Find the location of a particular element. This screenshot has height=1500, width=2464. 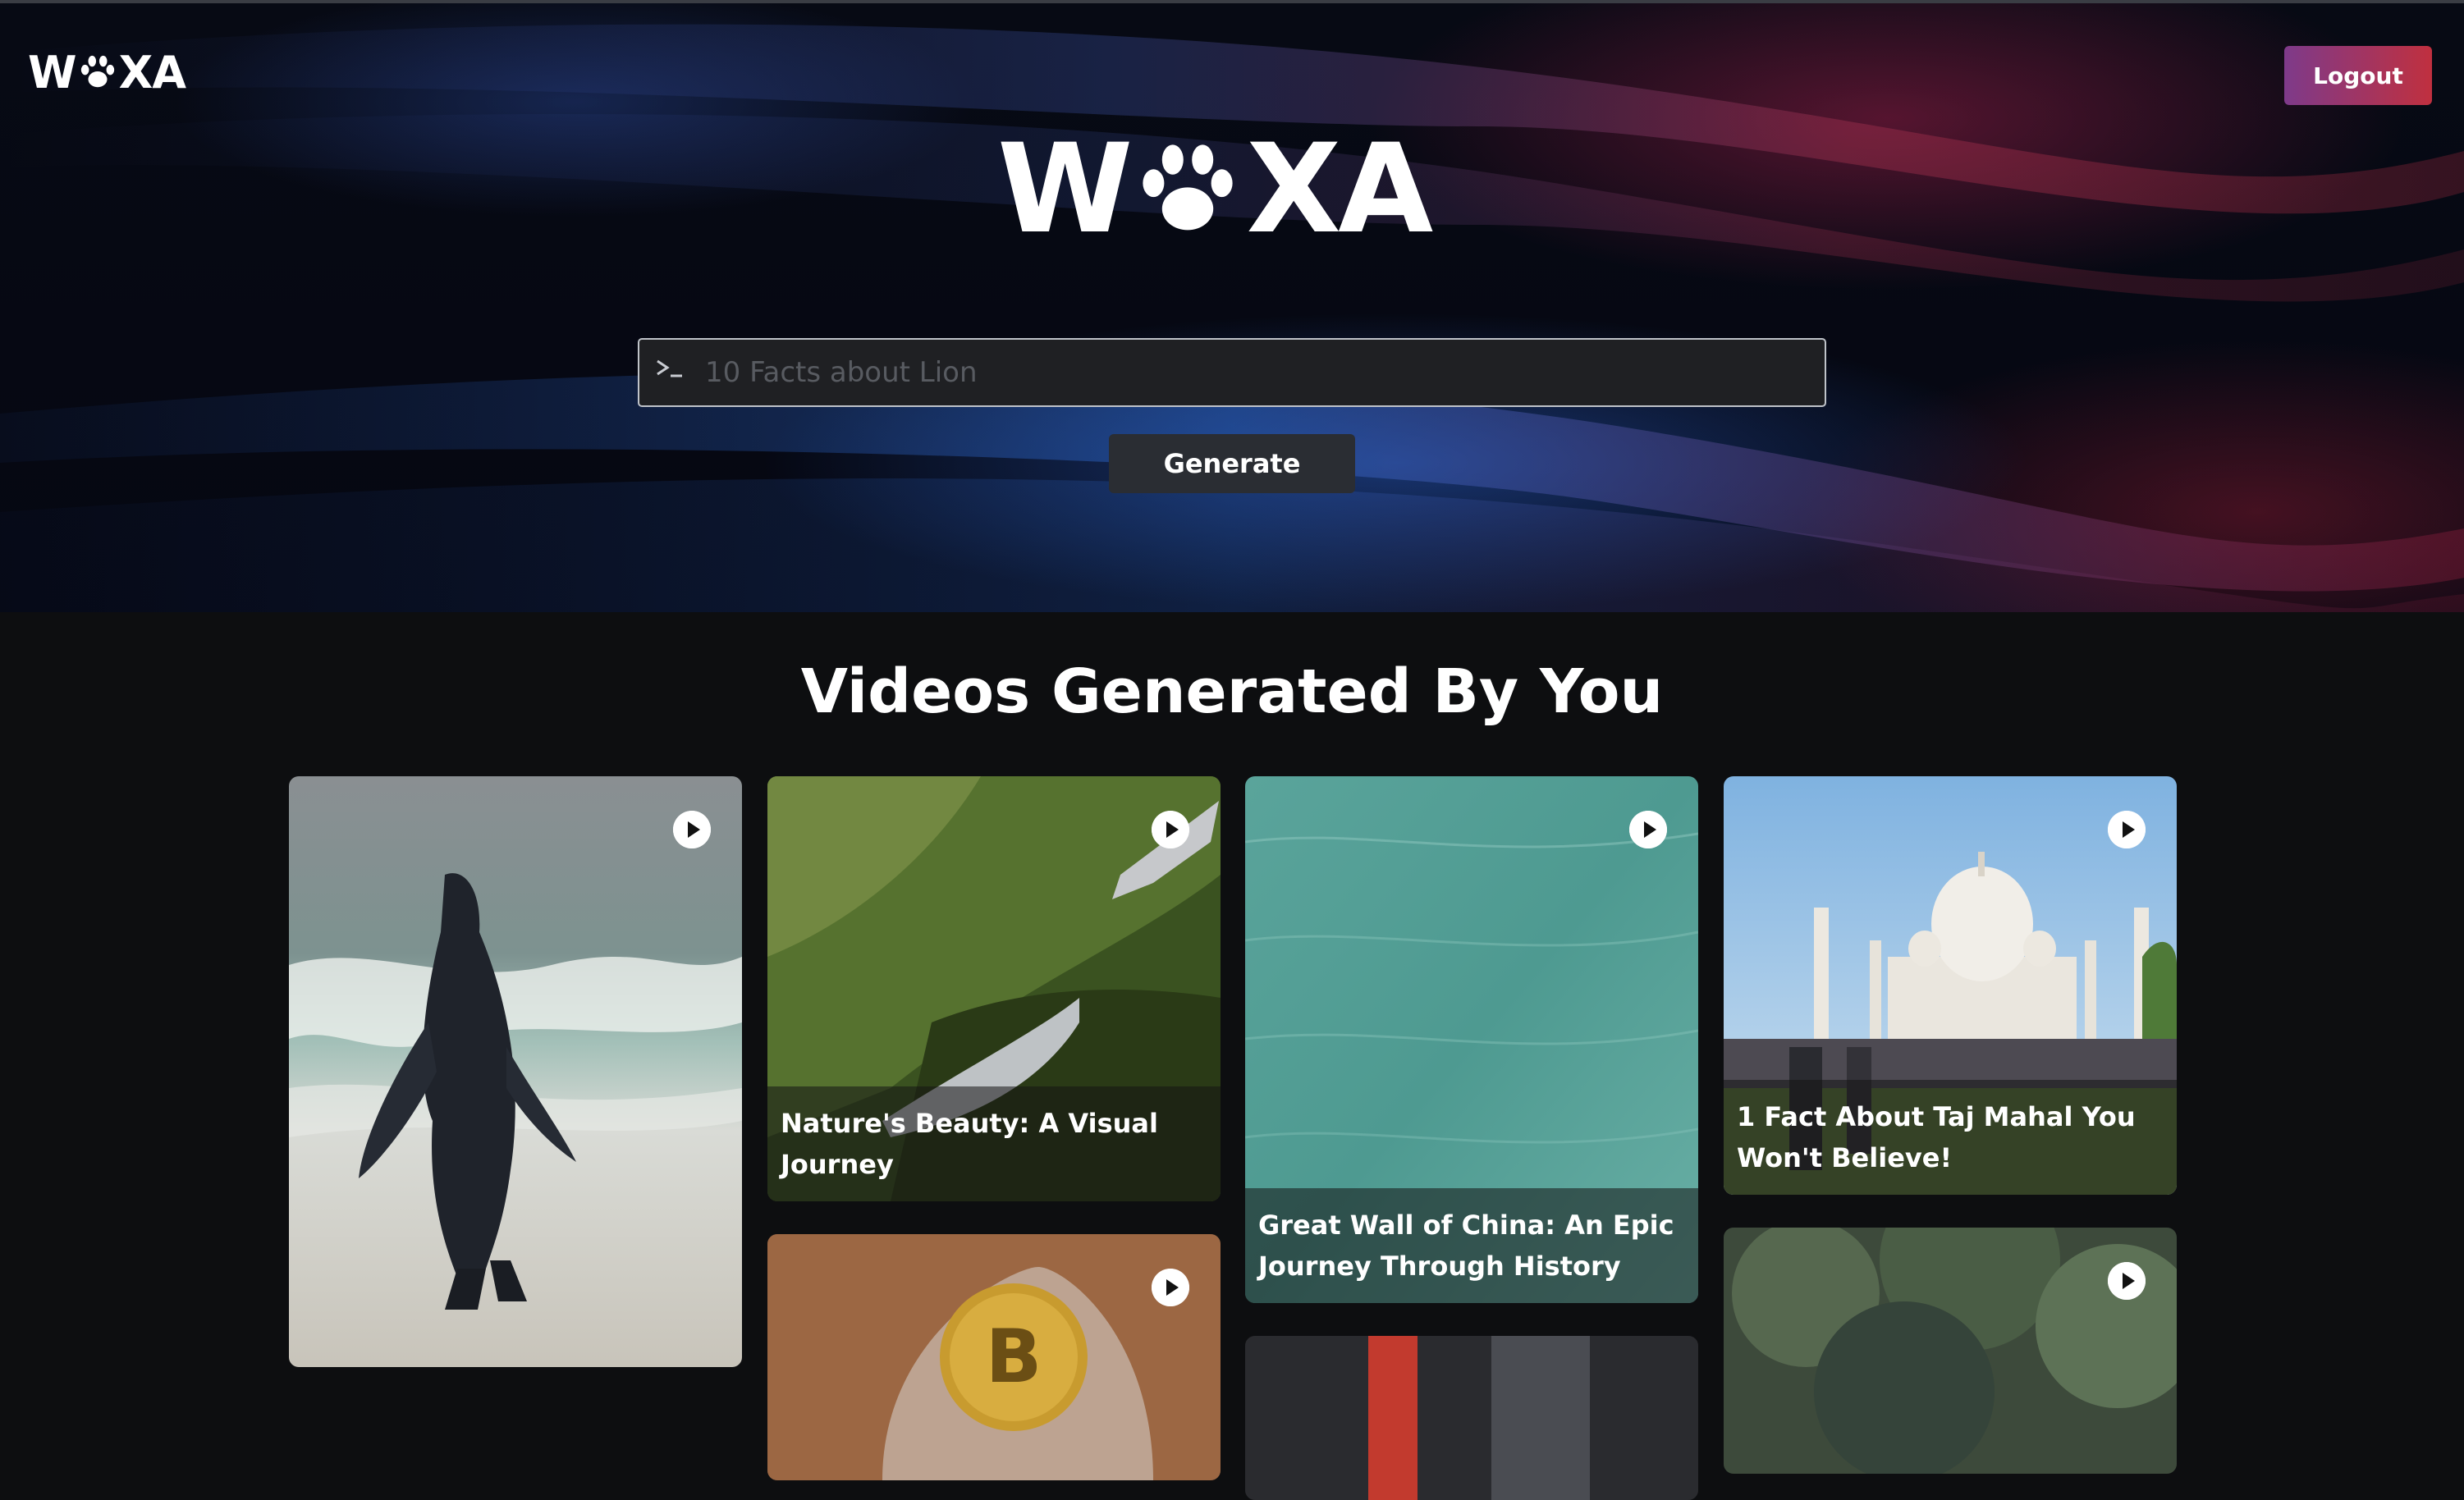

brand-logo-large: W XA is located at coordinates (1215, 189).